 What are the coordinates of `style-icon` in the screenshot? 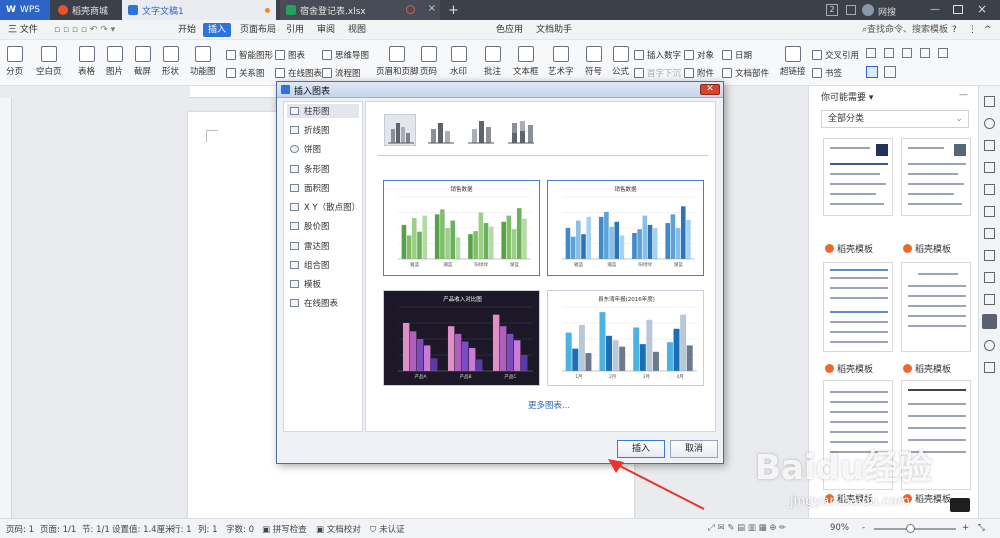 It's located at (989, 123).